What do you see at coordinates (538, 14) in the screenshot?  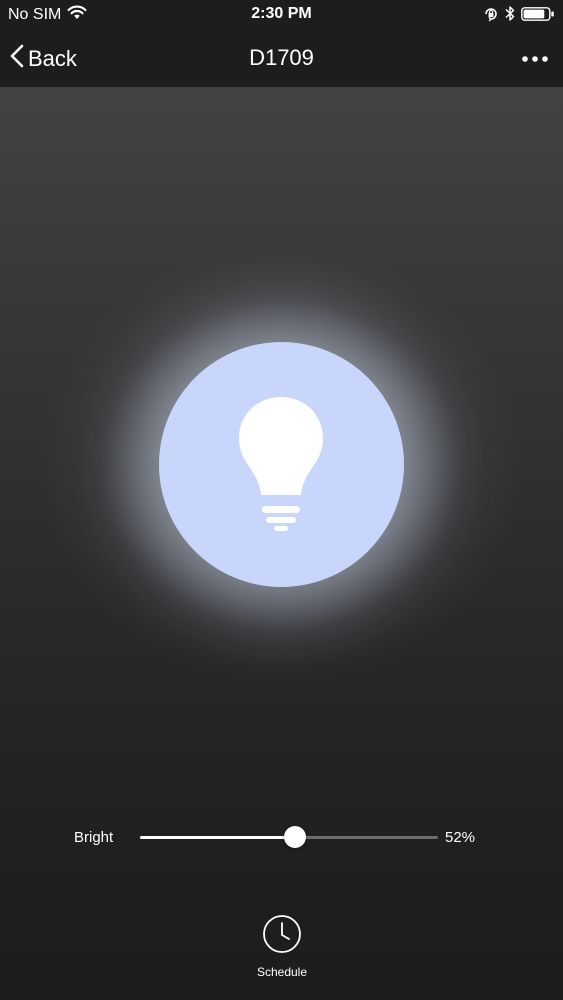 I see `battery-icon` at bounding box center [538, 14].